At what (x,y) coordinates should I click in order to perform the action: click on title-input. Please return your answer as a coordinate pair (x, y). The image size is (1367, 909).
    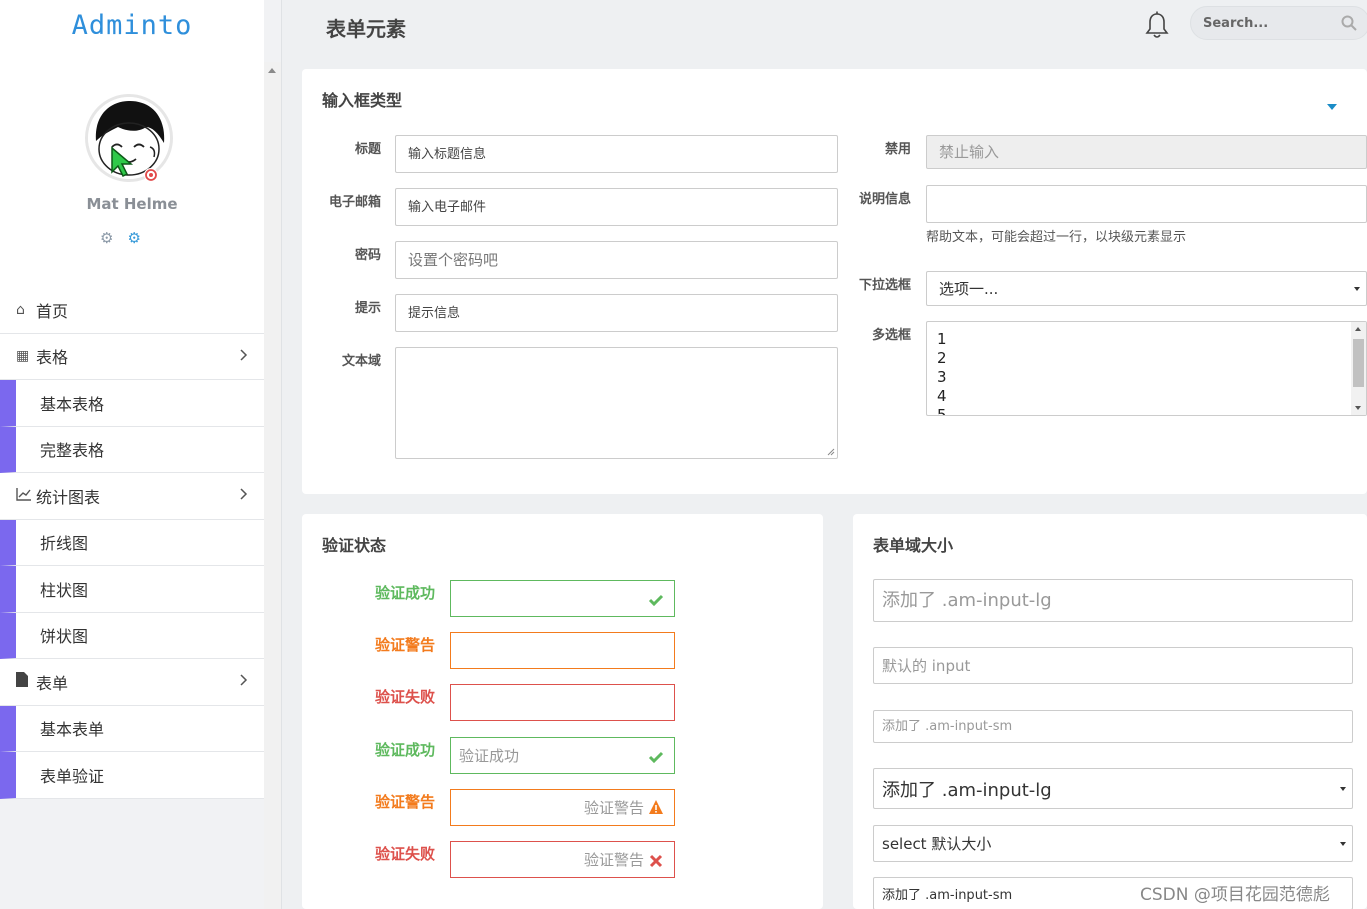
    Looking at the image, I should click on (616, 154).